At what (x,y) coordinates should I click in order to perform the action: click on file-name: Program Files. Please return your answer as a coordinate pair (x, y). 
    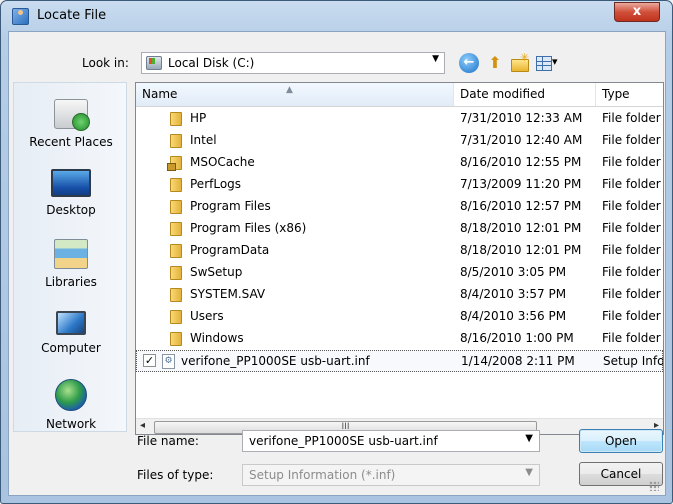
    Looking at the image, I should click on (230, 206).